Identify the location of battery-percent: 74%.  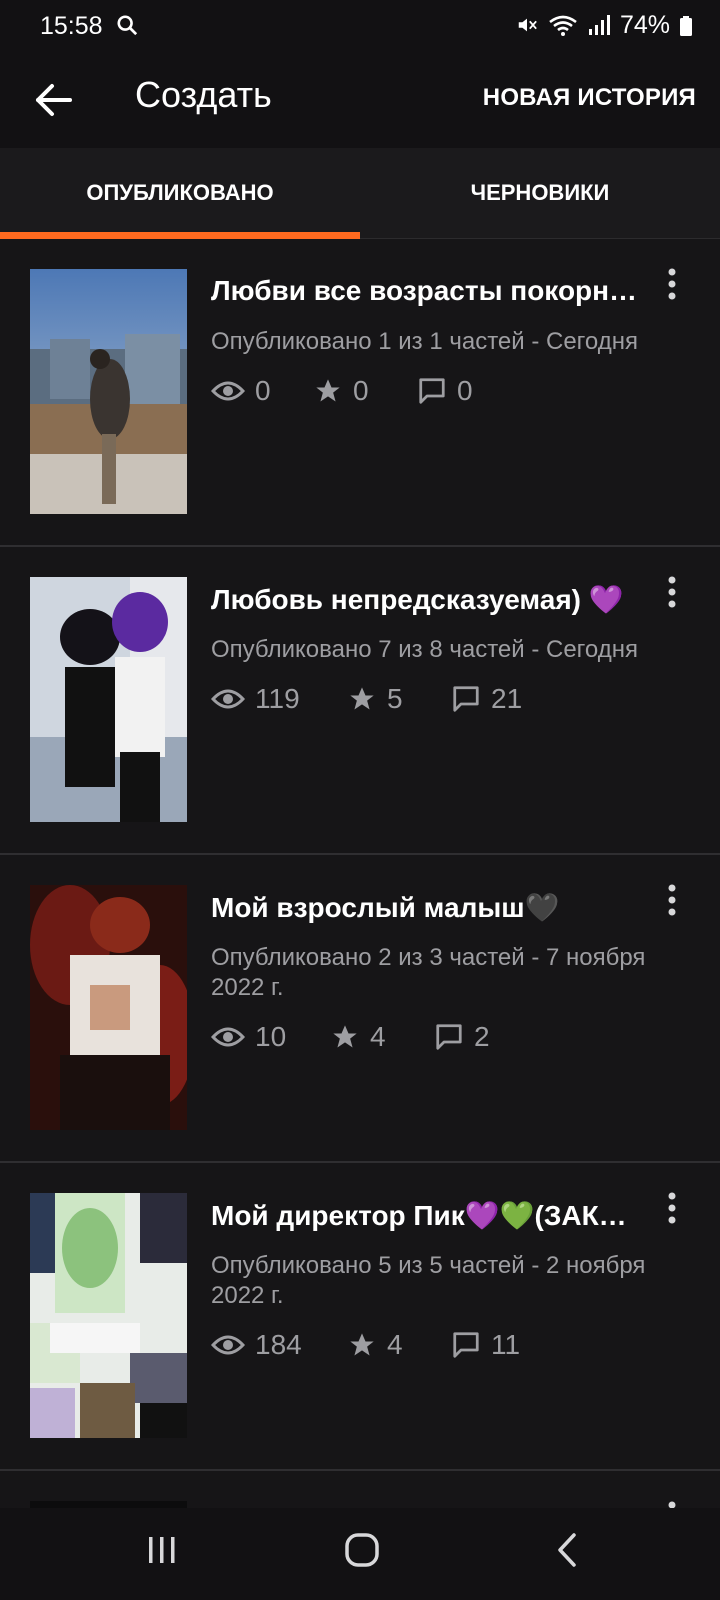
(644, 24).